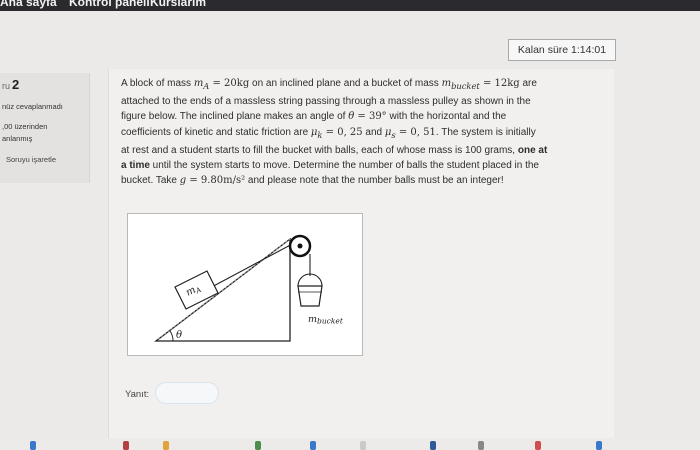 Image resolution: width=700 pixels, height=450 pixels. What do you see at coordinates (326, 320) in the screenshot?
I see `bucket-label: mbucket` at bounding box center [326, 320].